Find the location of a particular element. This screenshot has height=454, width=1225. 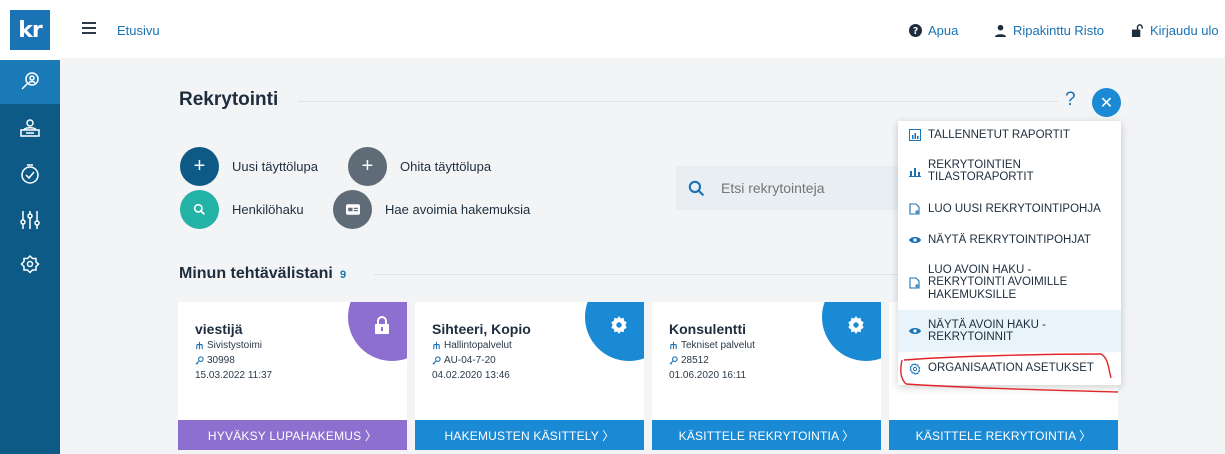

nav-item-people is located at coordinates (30, 128).